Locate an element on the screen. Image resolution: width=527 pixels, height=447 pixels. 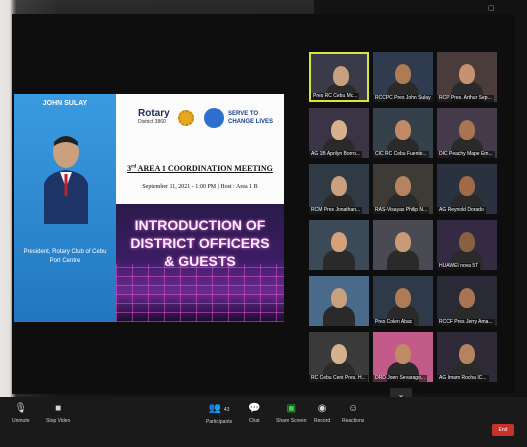
meeting-title: 3rd AREA 1 COORDINATION MEETING is located at coordinates (200, 168).